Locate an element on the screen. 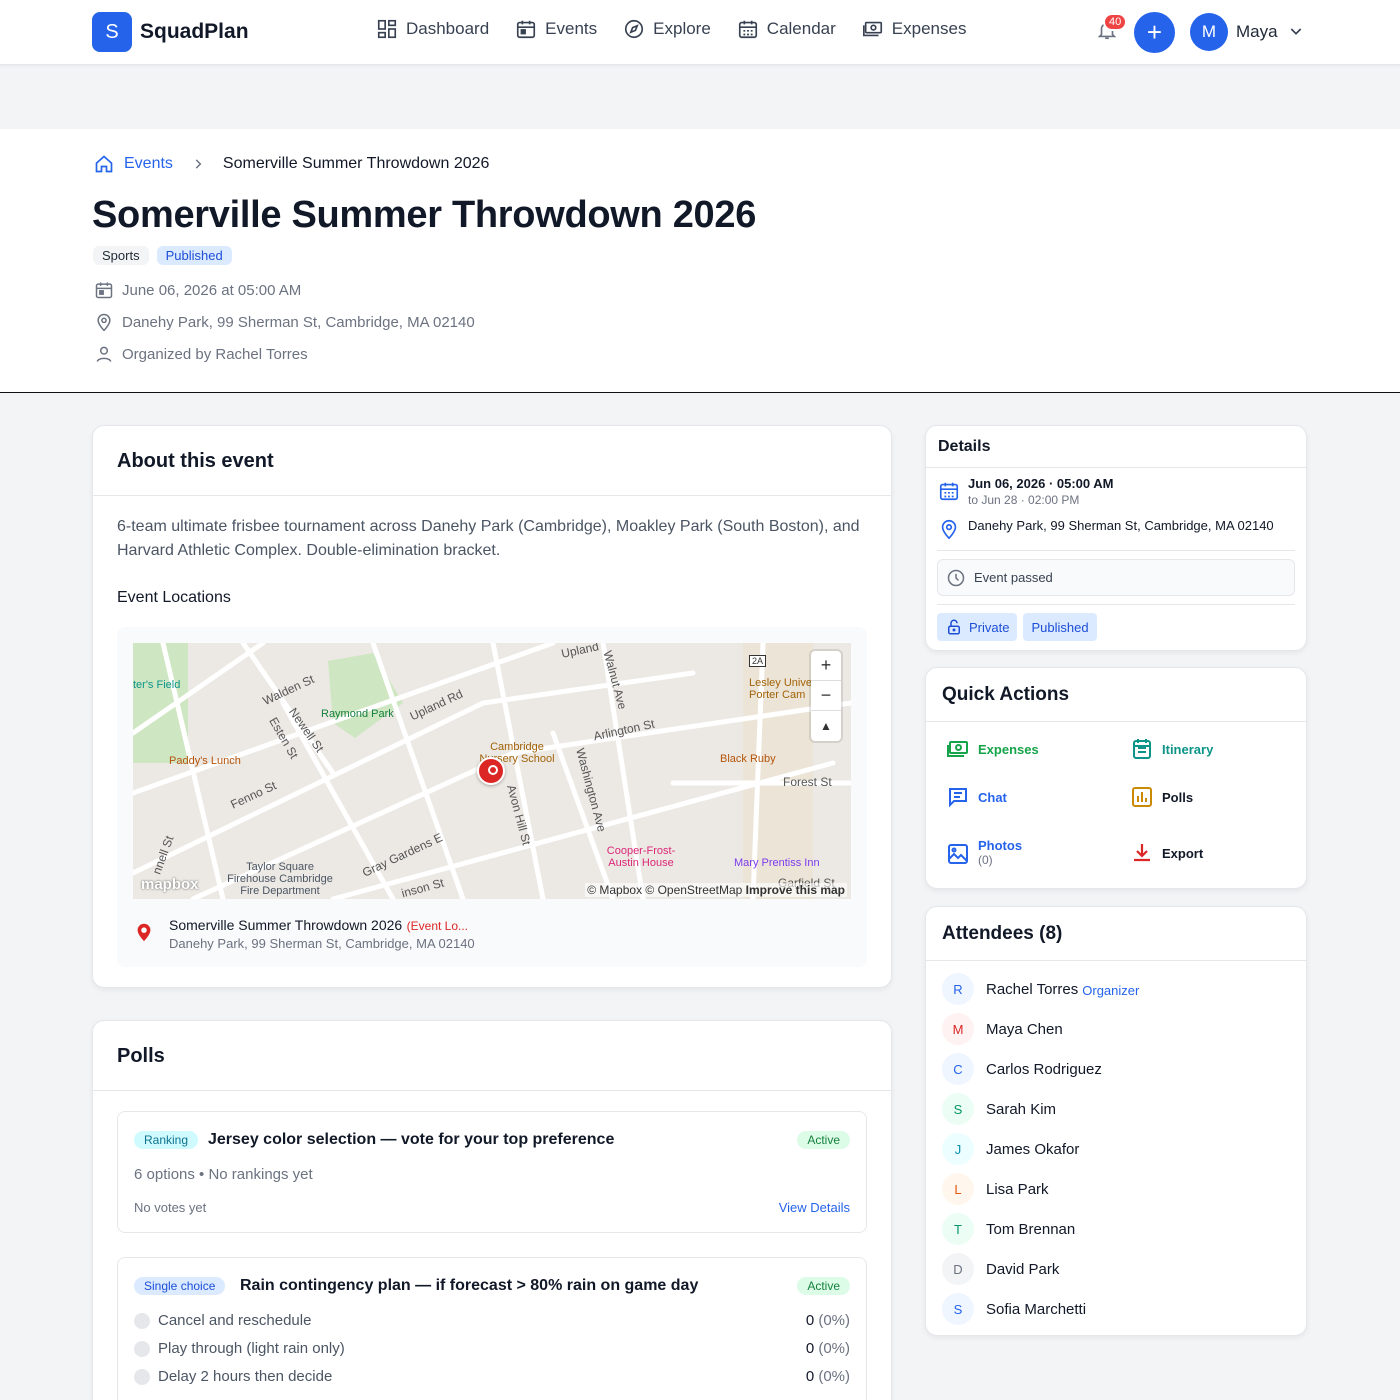  attendee-row: T Tom Brennan is located at coordinates (1008, 1229).